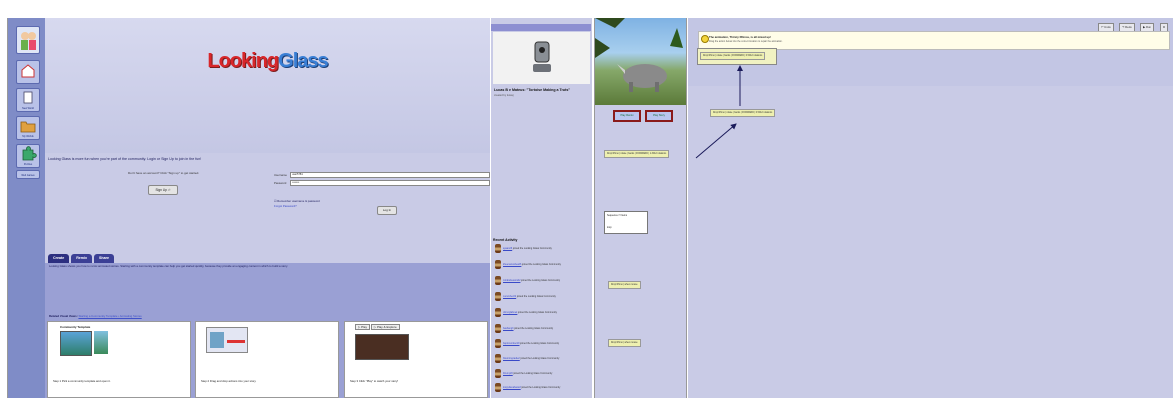  I want to click on rail-label: My Worlds, so click(28, 136).